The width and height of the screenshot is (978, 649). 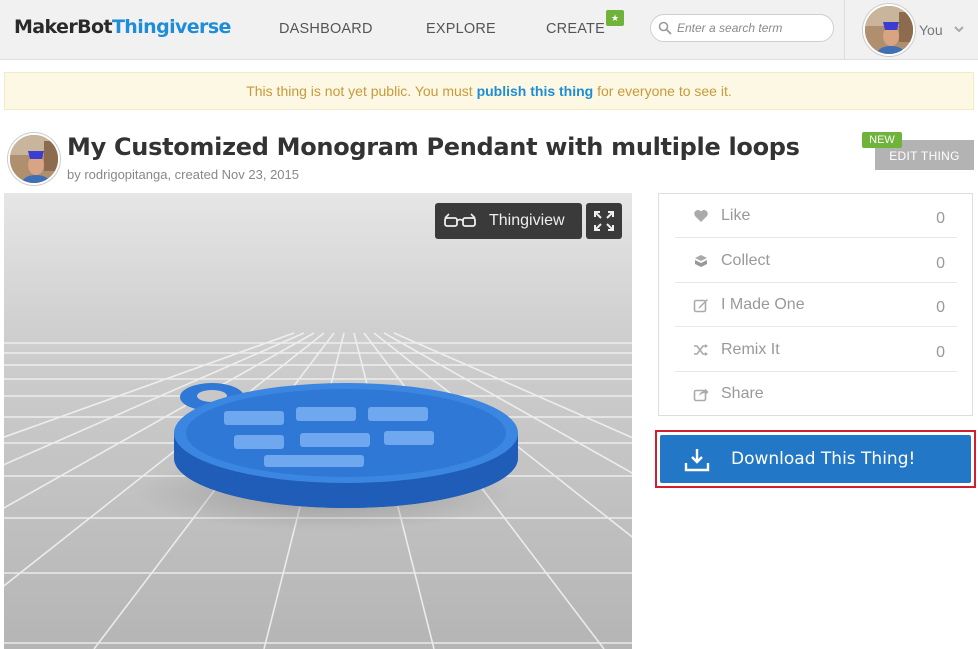 I want to click on makerbot-thingiverse-logo: MakerBotThingiverse, so click(x=122, y=27).